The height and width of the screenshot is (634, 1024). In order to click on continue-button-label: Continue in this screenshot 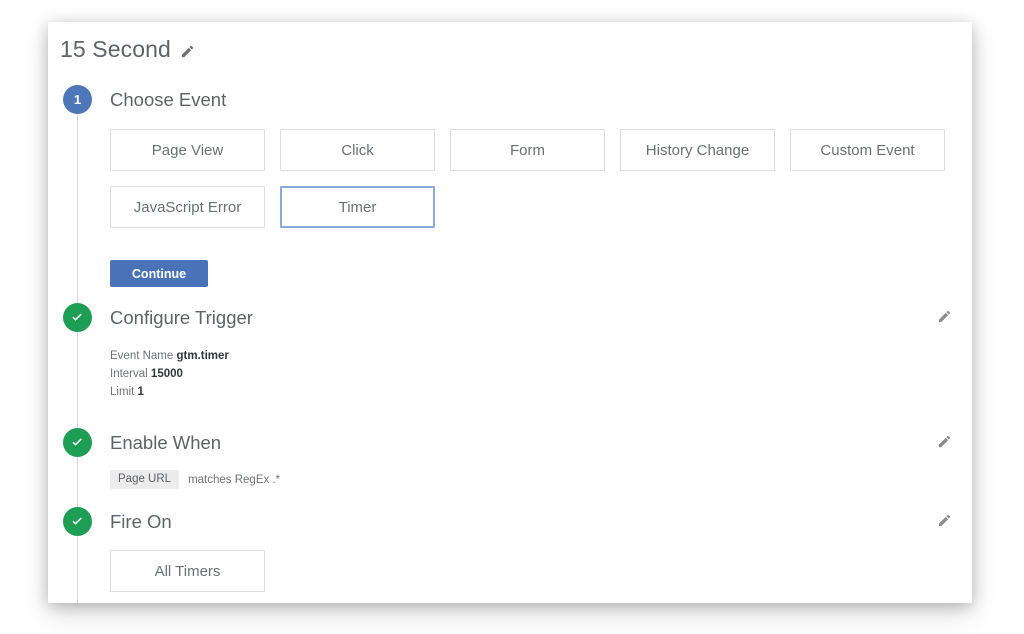, I will do `click(159, 273)`.